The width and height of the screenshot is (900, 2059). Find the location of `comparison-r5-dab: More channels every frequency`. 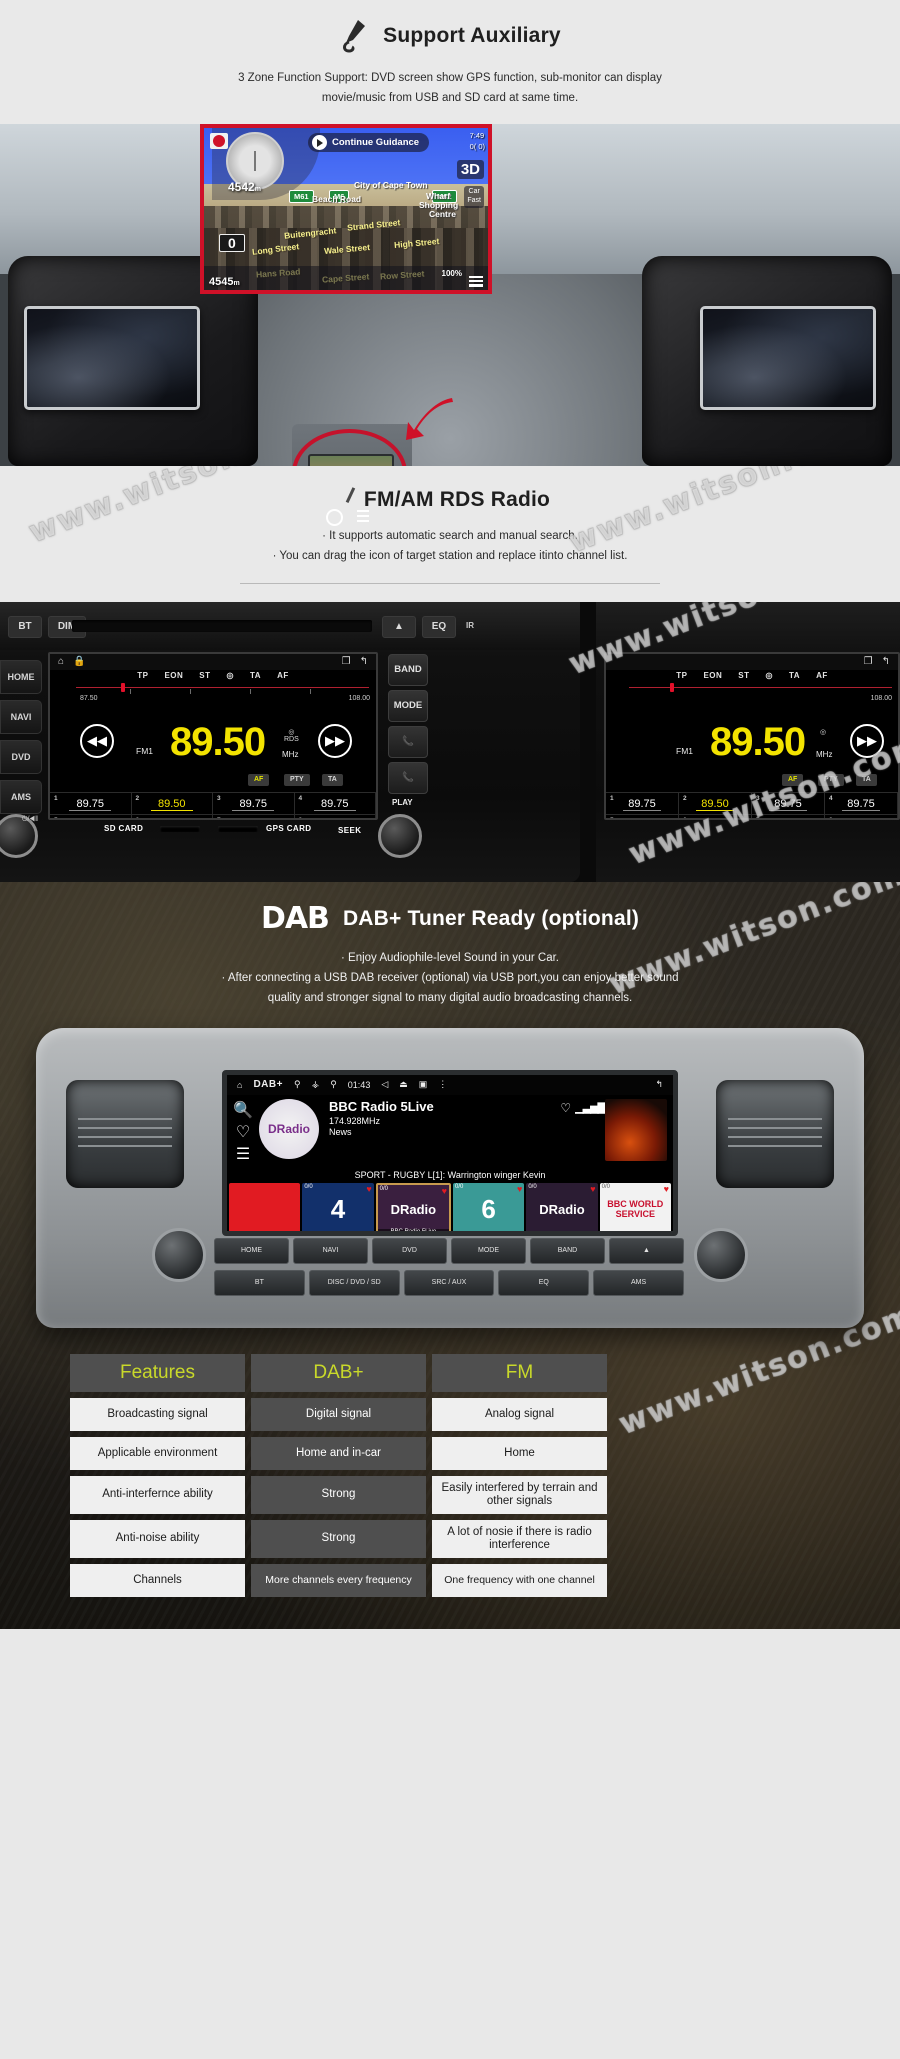

comparison-r5-dab: More channels every frequency is located at coordinates (338, 1580).